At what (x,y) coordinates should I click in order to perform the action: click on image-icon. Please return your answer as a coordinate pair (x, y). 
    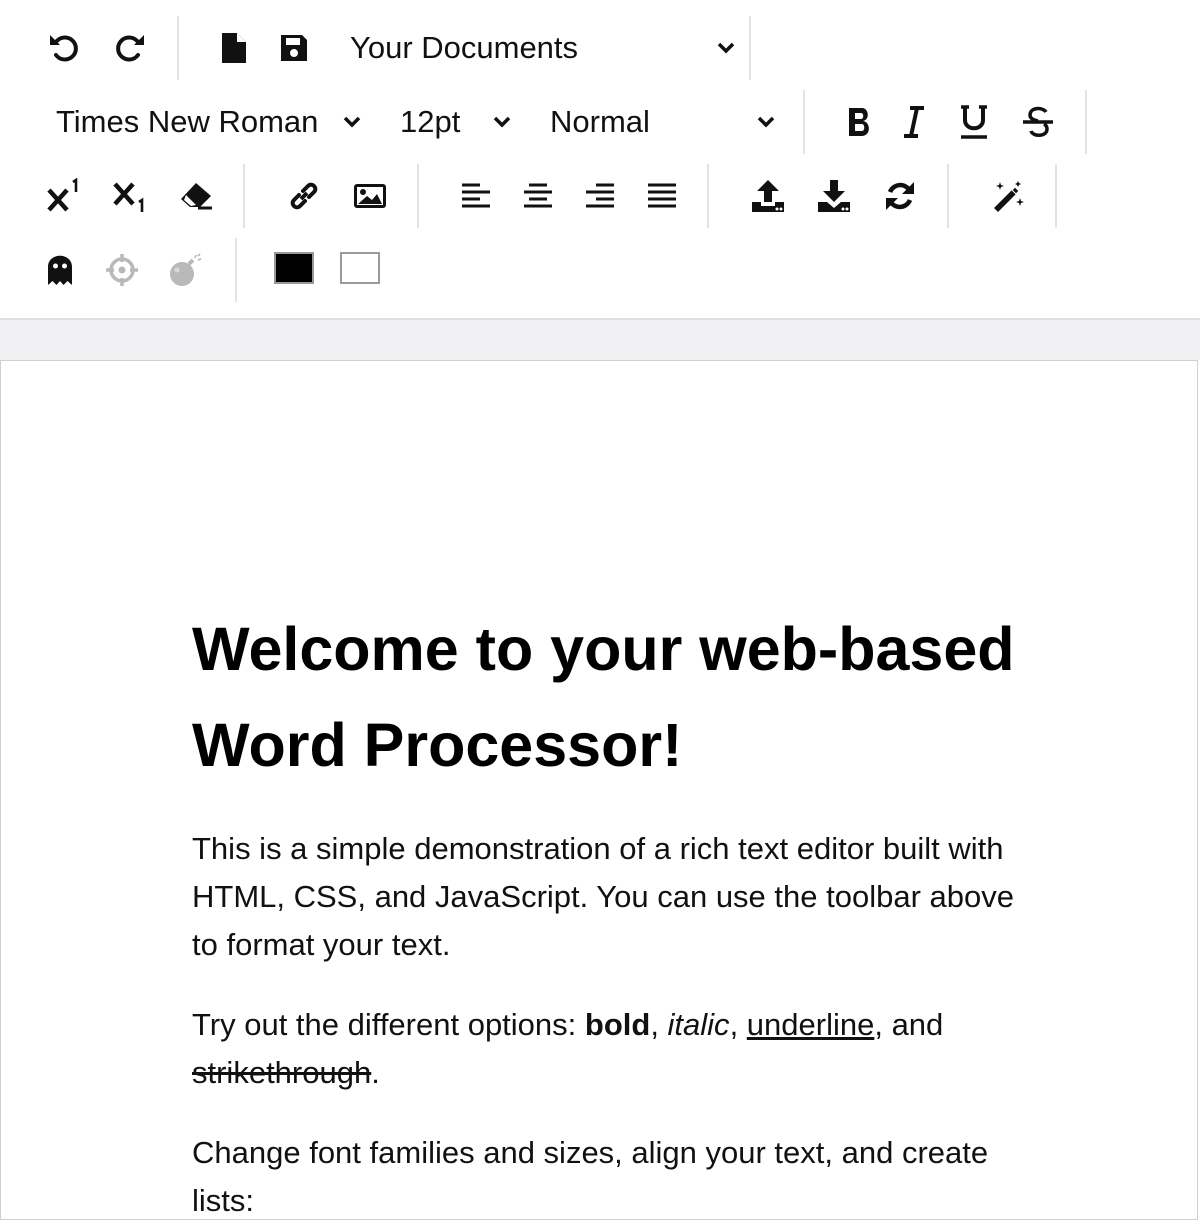
    Looking at the image, I should click on (370, 196).